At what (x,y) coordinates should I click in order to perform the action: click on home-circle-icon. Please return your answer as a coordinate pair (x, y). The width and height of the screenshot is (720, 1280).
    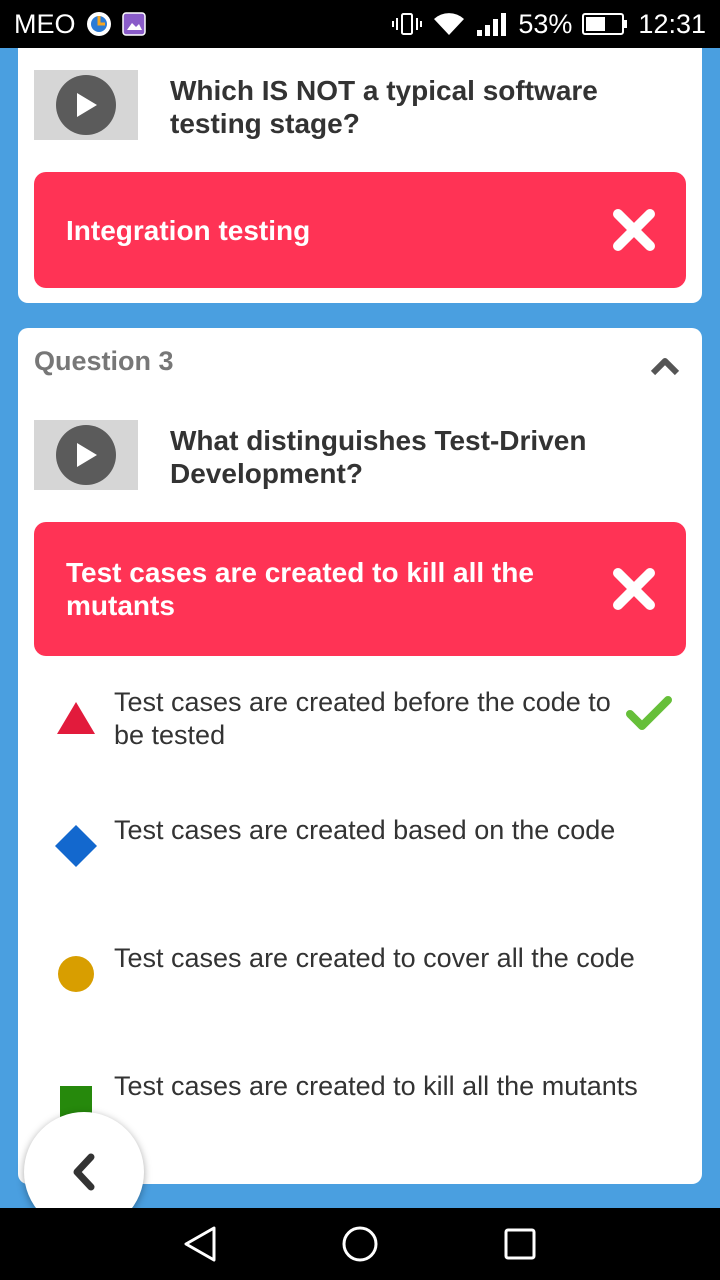
    Looking at the image, I should click on (360, 1244).